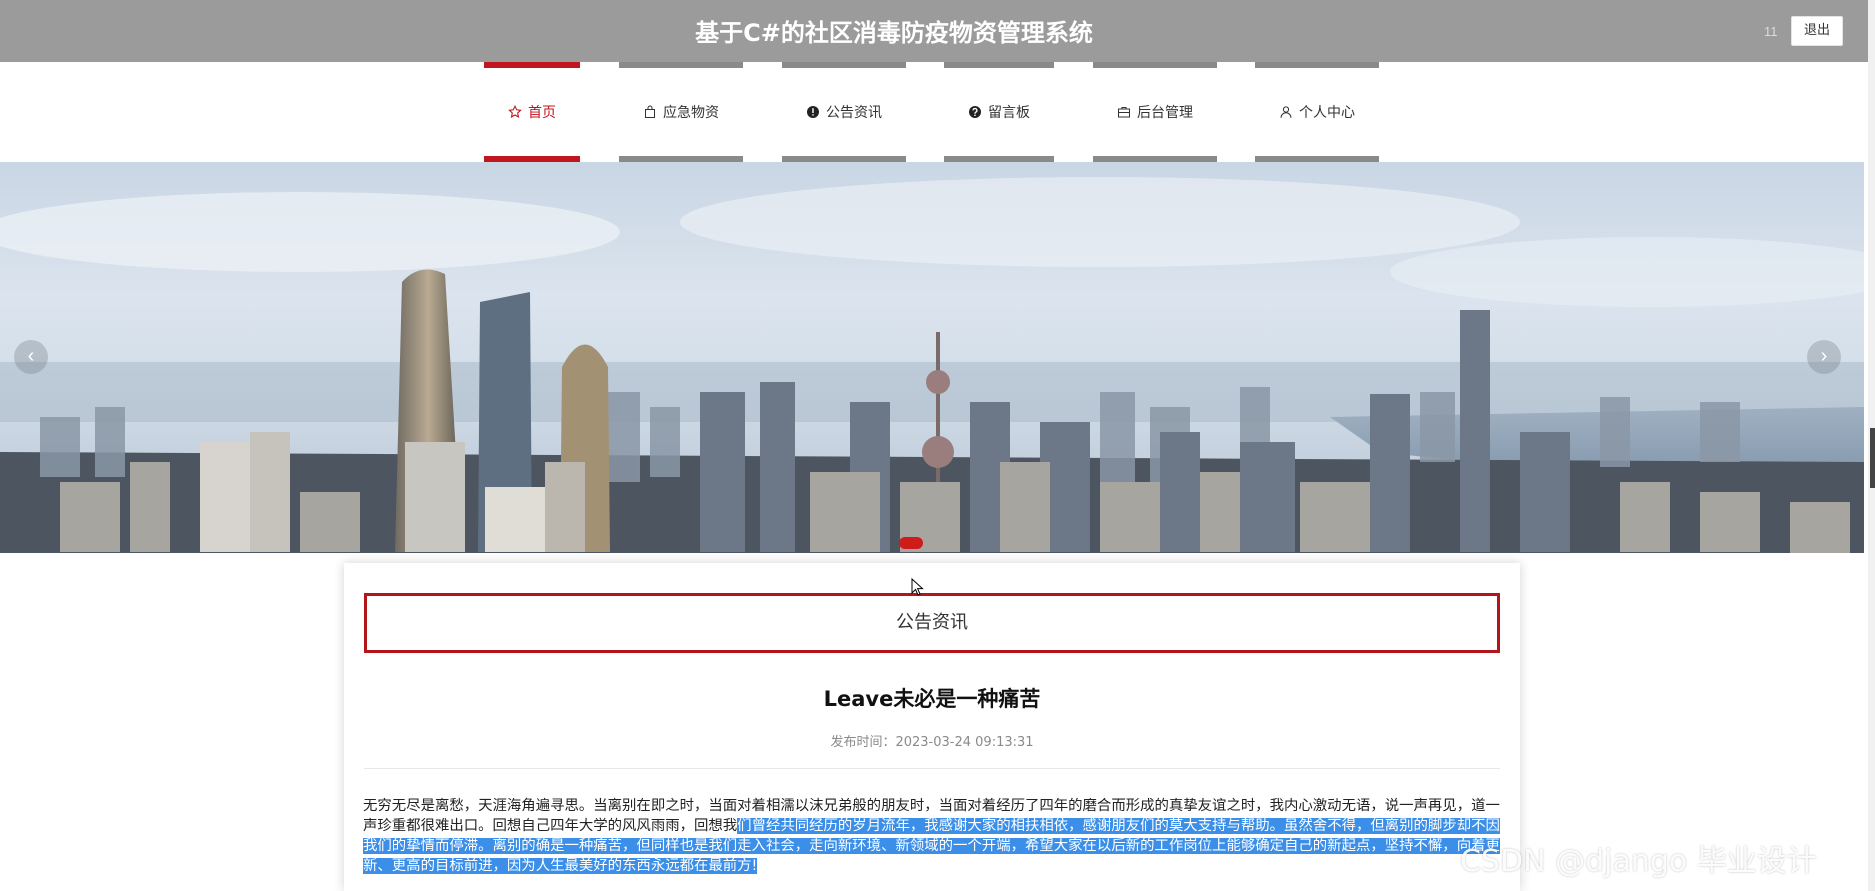 The height and width of the screenshot is (891, 1875). What do you see at coordinates (1638, 861) in the screenshot?
I see `csdn-watermark: CSDN @django 毕业设计` at bounding box center [1638, 861].